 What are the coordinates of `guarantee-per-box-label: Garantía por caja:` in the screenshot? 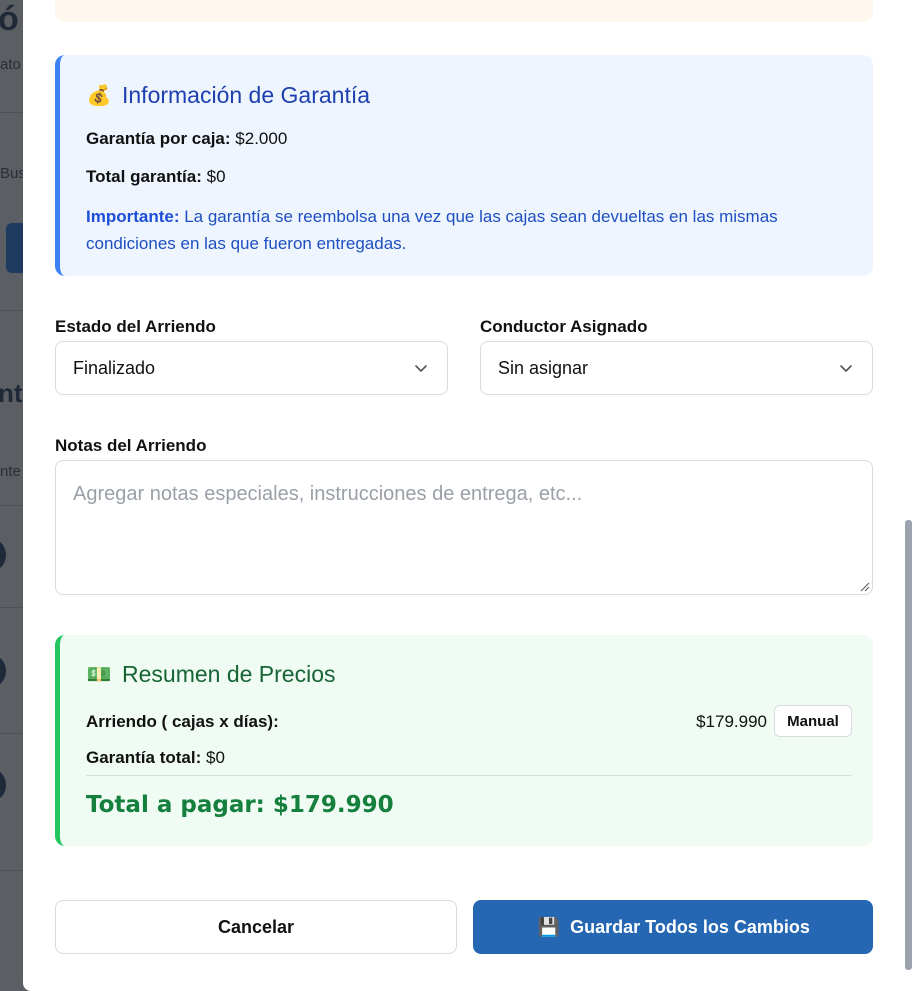 It's located at (158, 138).